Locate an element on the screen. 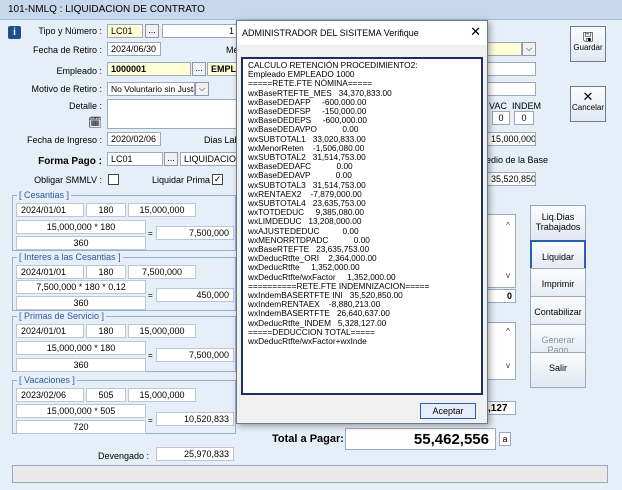 The width and height of the screenshot is (622, 490). total-label: Total a Pagar: is located at coordinates (308, 439).